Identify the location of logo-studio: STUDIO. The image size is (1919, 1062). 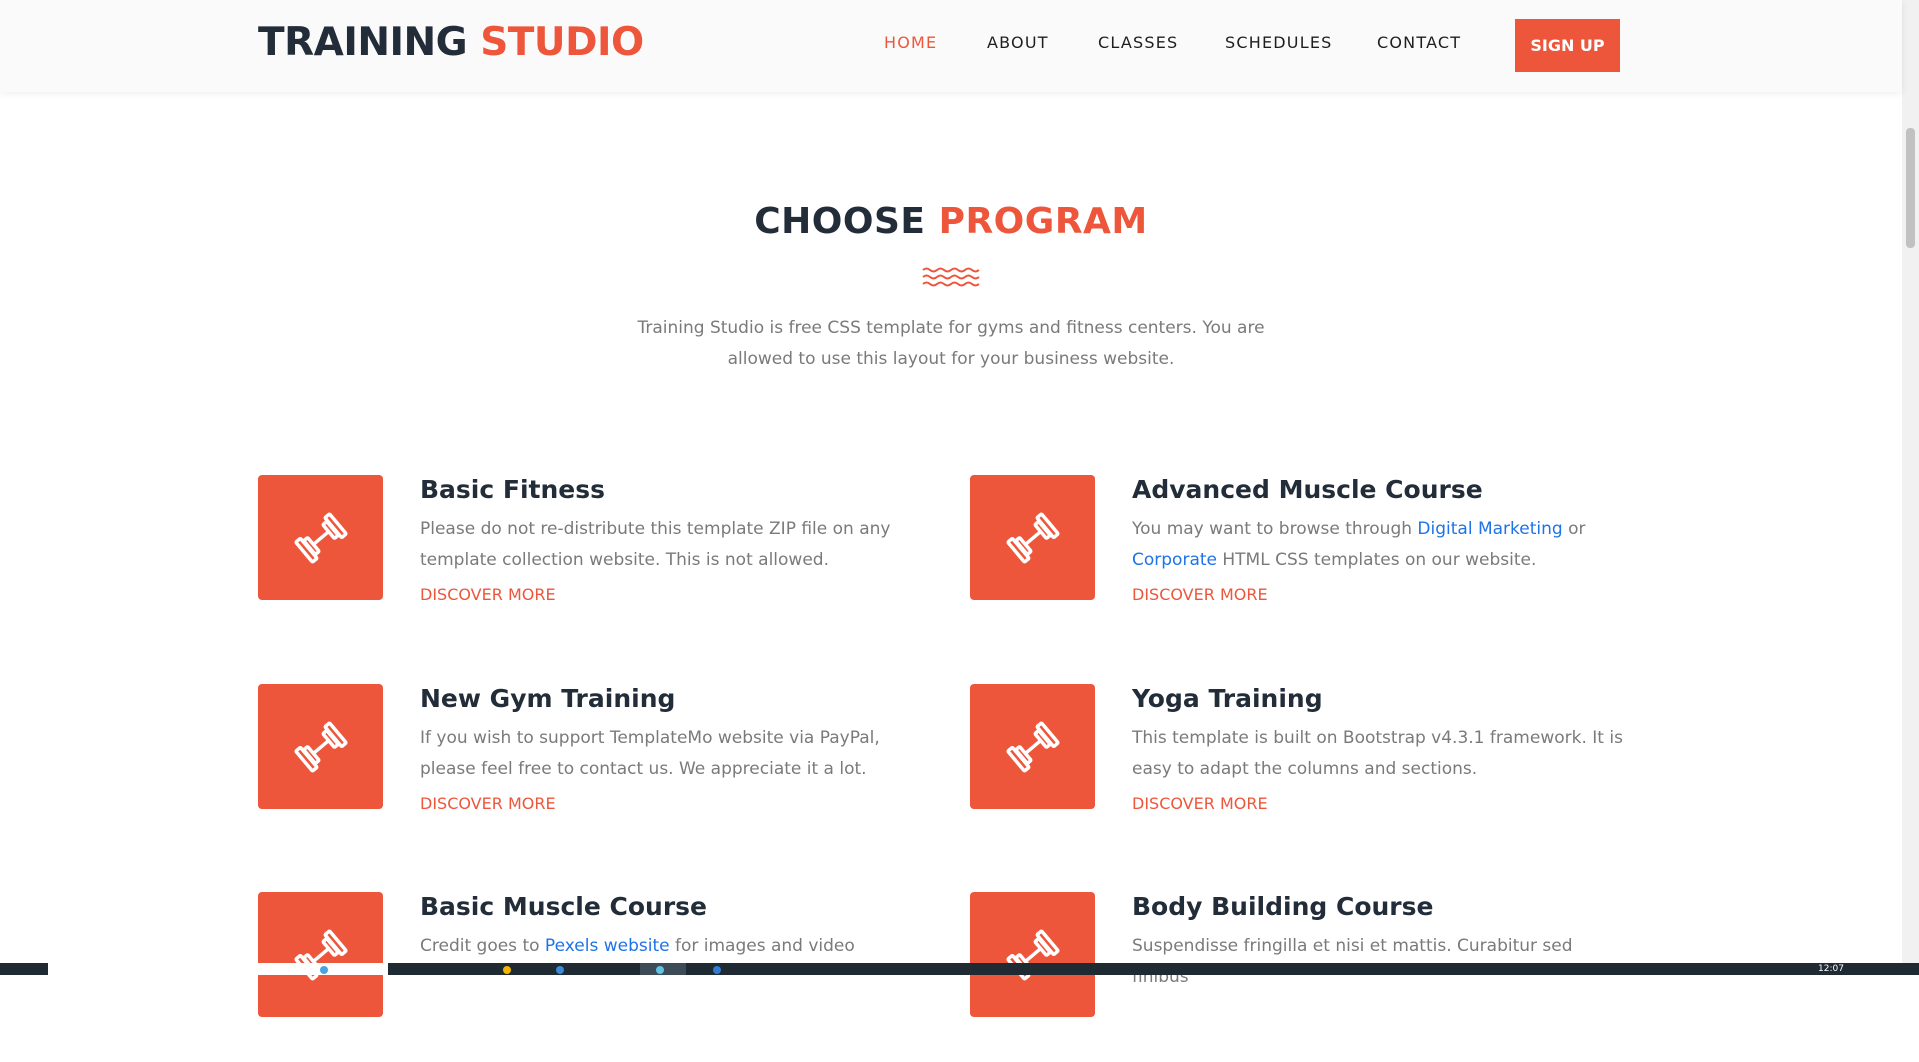
(562, 42).